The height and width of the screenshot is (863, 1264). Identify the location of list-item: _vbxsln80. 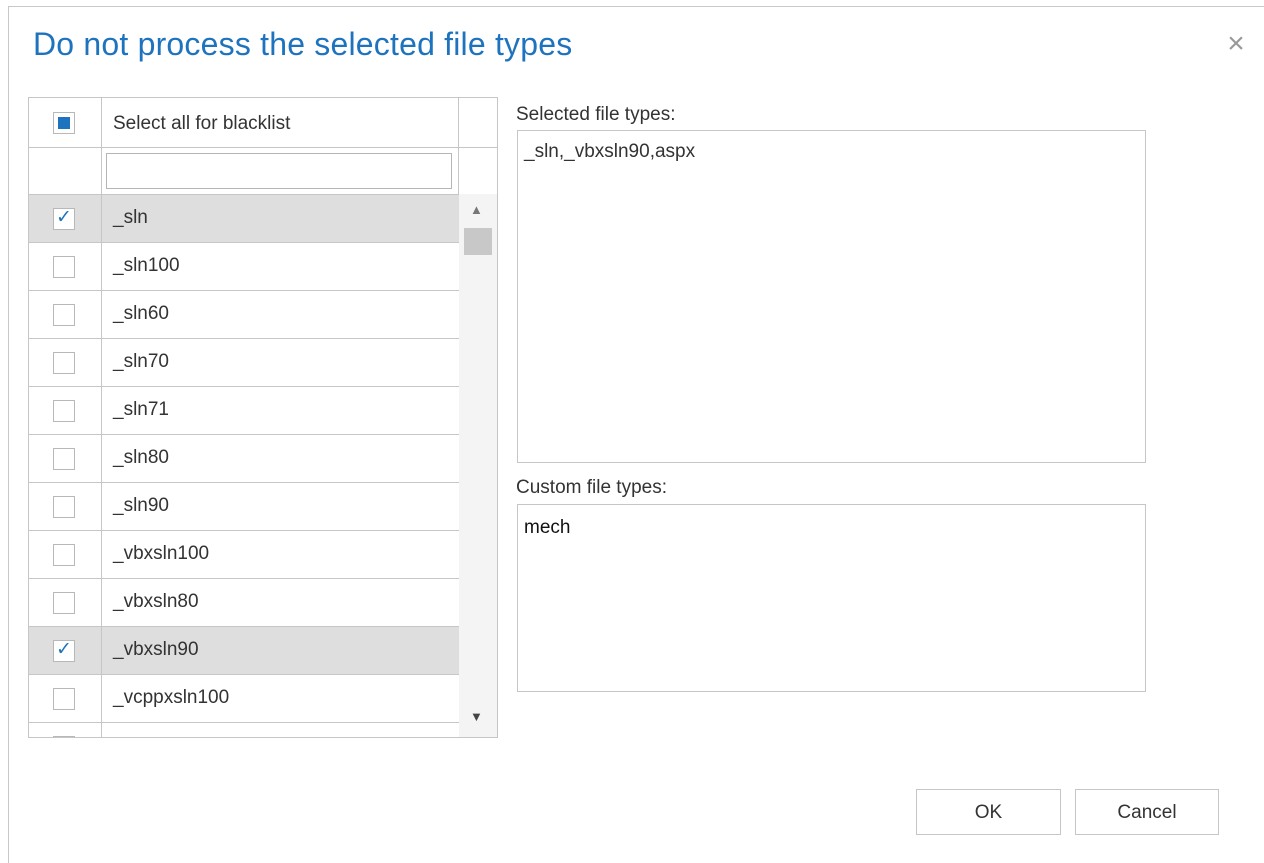
(244, 602).